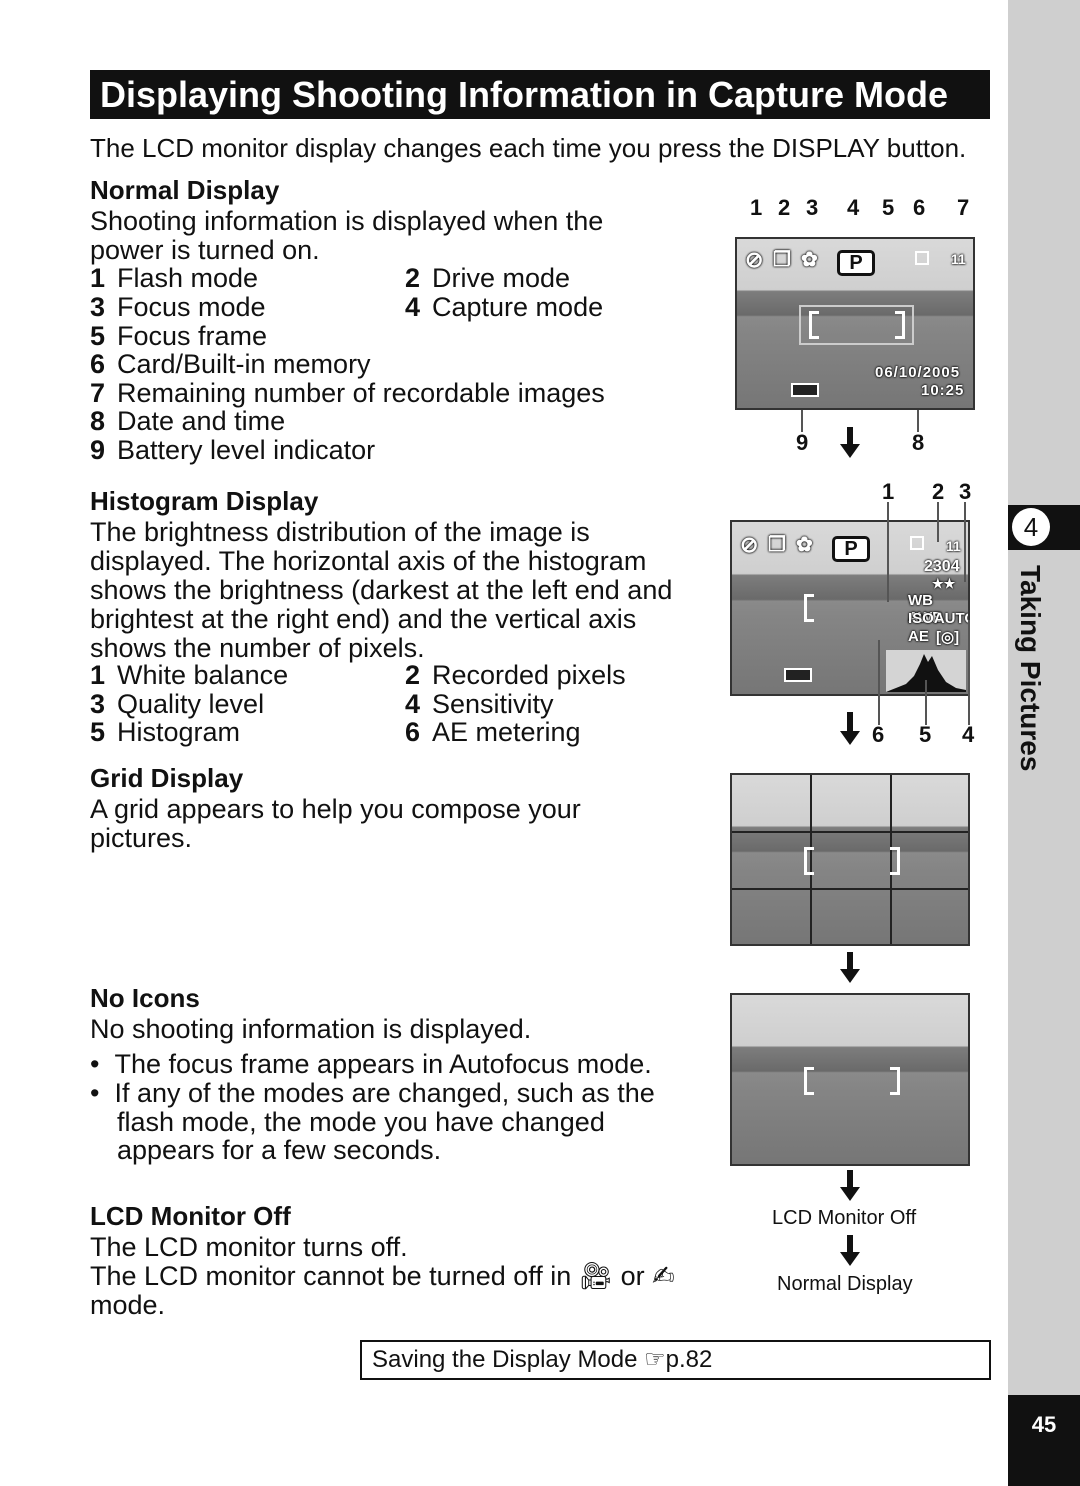 The width and height of the screenshot is (1080, 1486). What do you see at coordinates (749, 544) in the screenshot?
I see `flash-off-icon: ⊘` at bounding box center [749, 544].